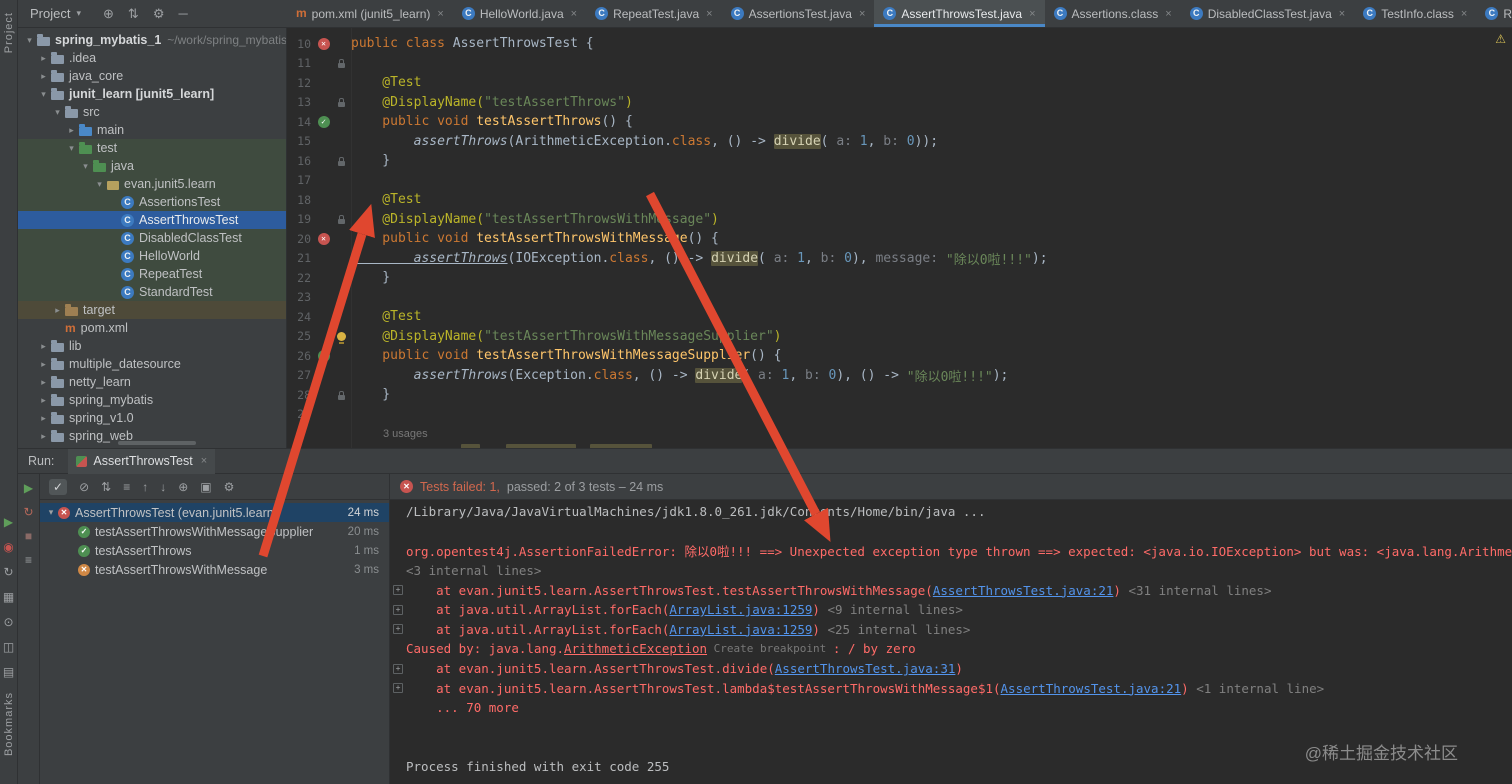  What do you see at coordinates (152, 184) in the screenshot?
I see `tree-item: ▾ evan.junit5.learn` at bounding box center [152, 184].